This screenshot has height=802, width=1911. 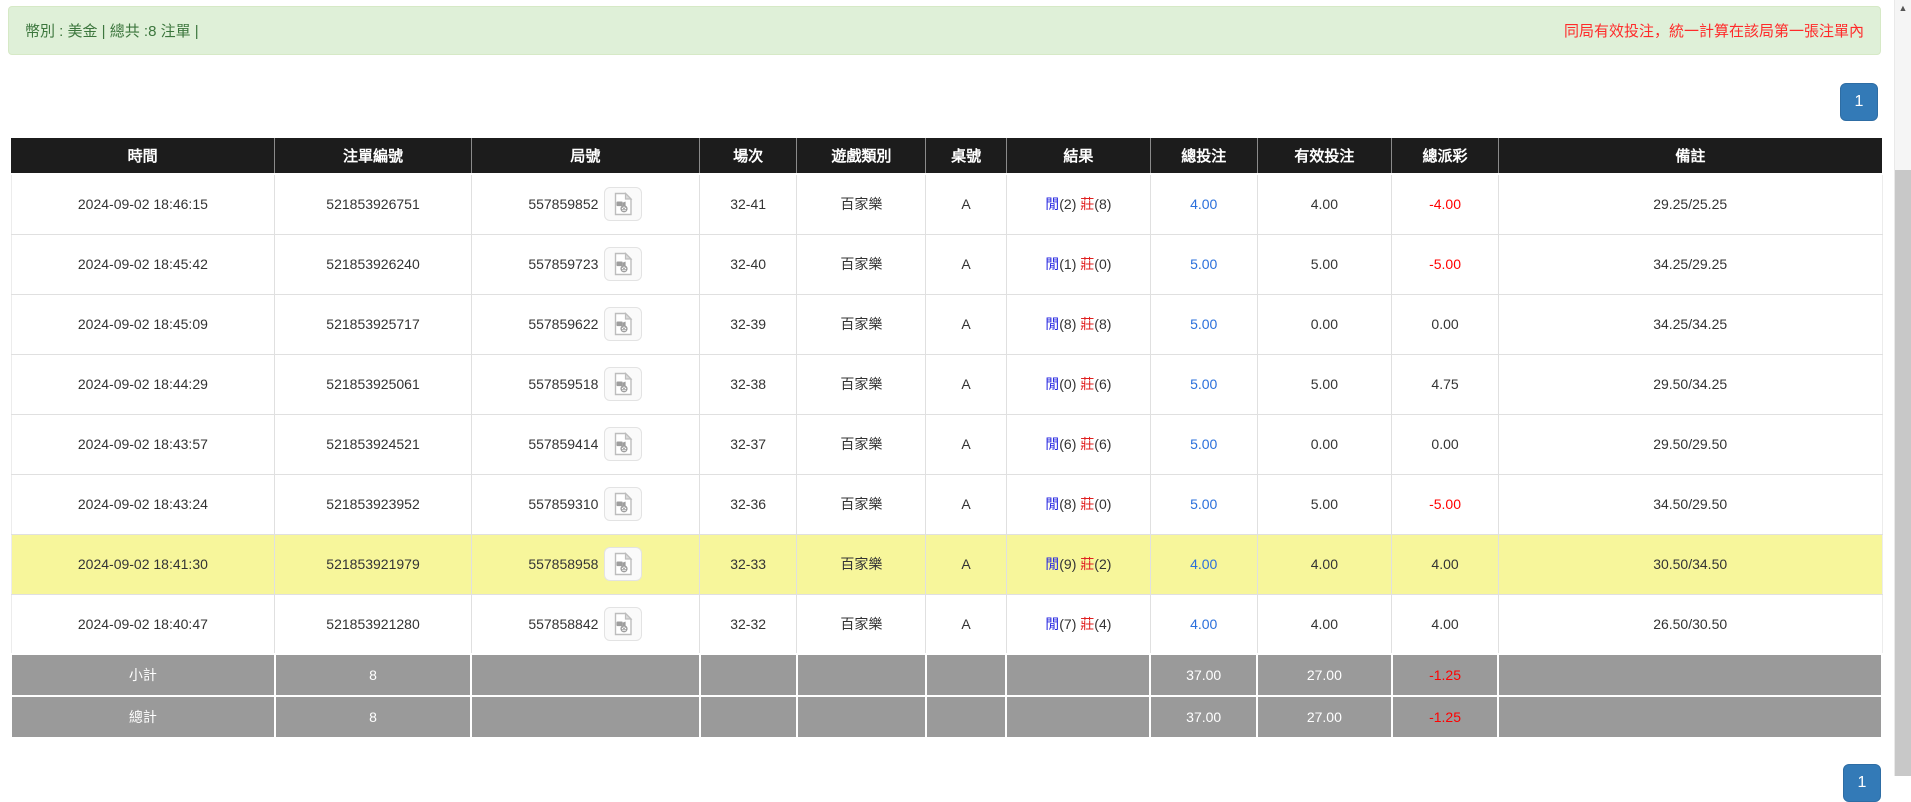 I want to click on cell-time: 2024-09-02 18:40:47, so click(x=143, y=624).